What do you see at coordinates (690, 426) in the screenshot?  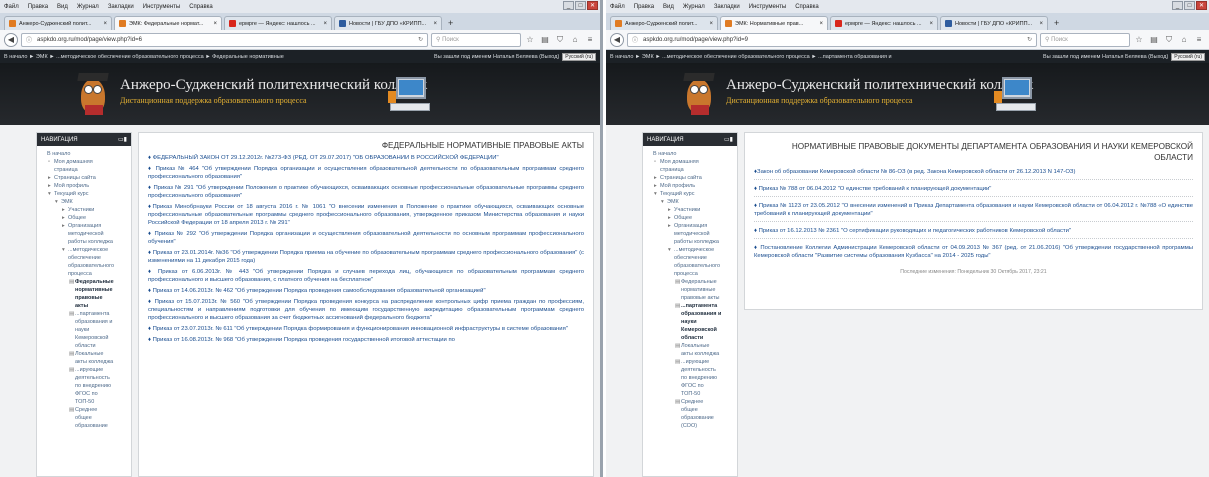 I see `nav-item: (СОО)` at bounding box center [690, 426].